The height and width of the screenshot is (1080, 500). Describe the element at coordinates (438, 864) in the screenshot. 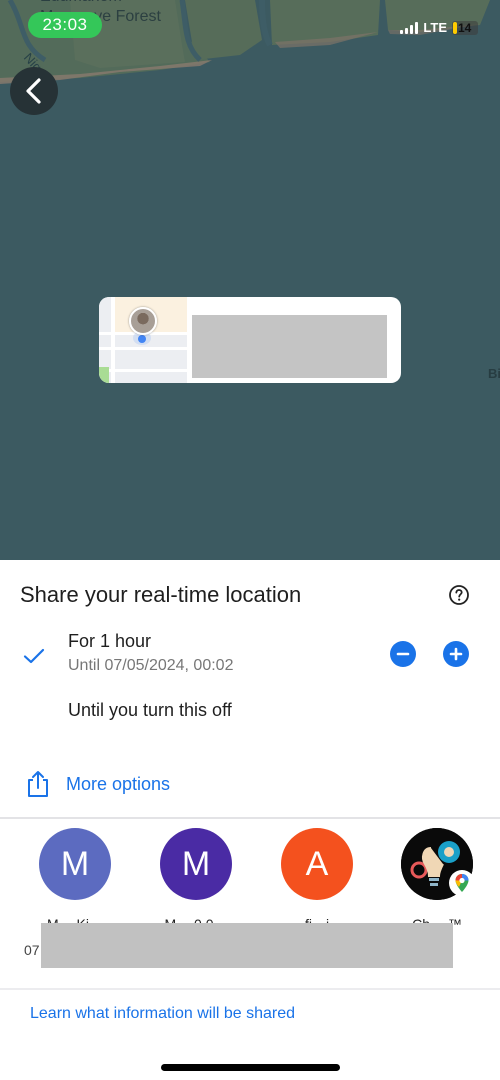

I see `lightbulb-gears-avatar-icon` at that location.